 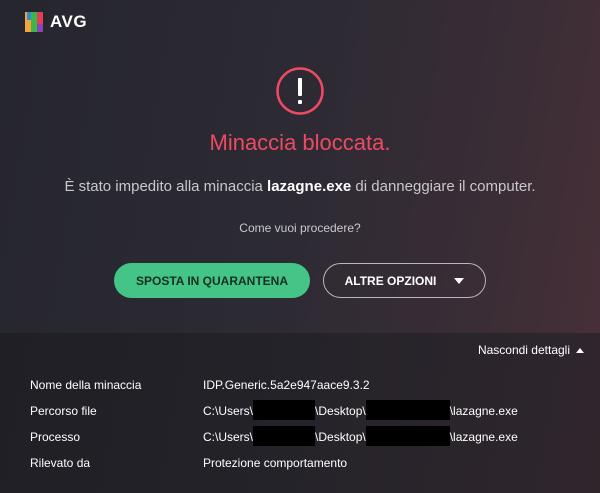 I want to click on threat-name: lazagne.exe, so click(x=309, y=186).